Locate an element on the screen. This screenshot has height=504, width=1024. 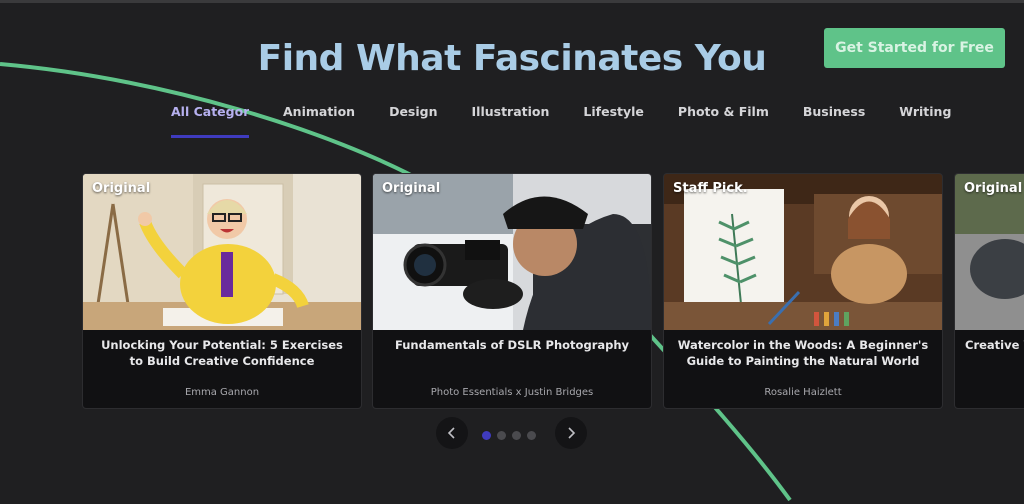
tab-illustration: Illustration is located at coordinates (511, 121).